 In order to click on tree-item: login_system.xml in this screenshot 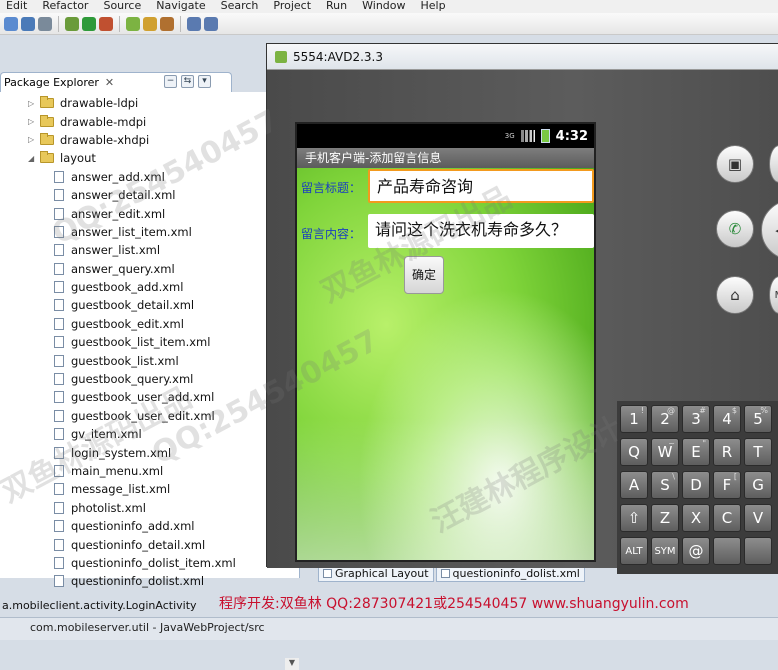, I will do `click(150, 452)`.